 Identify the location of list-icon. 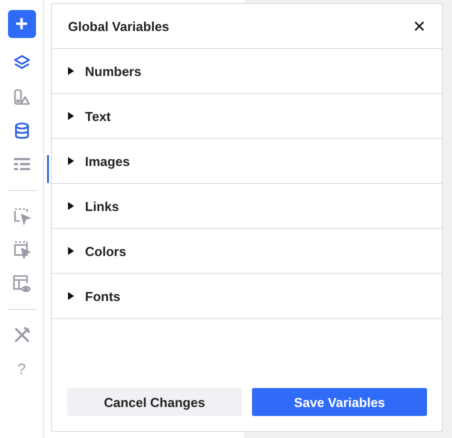
(22, 165).